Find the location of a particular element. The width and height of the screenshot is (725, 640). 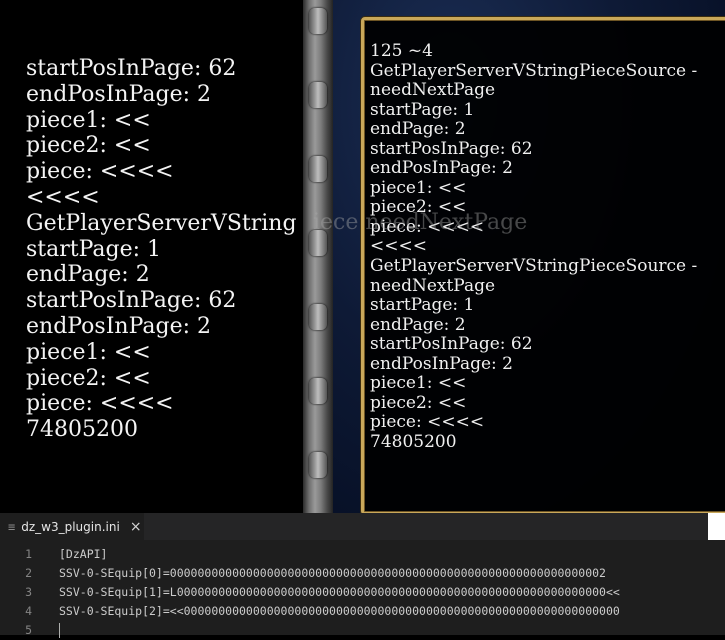

tab-label: dz_w3_plugin.ini is located at coordinates (70, 526).